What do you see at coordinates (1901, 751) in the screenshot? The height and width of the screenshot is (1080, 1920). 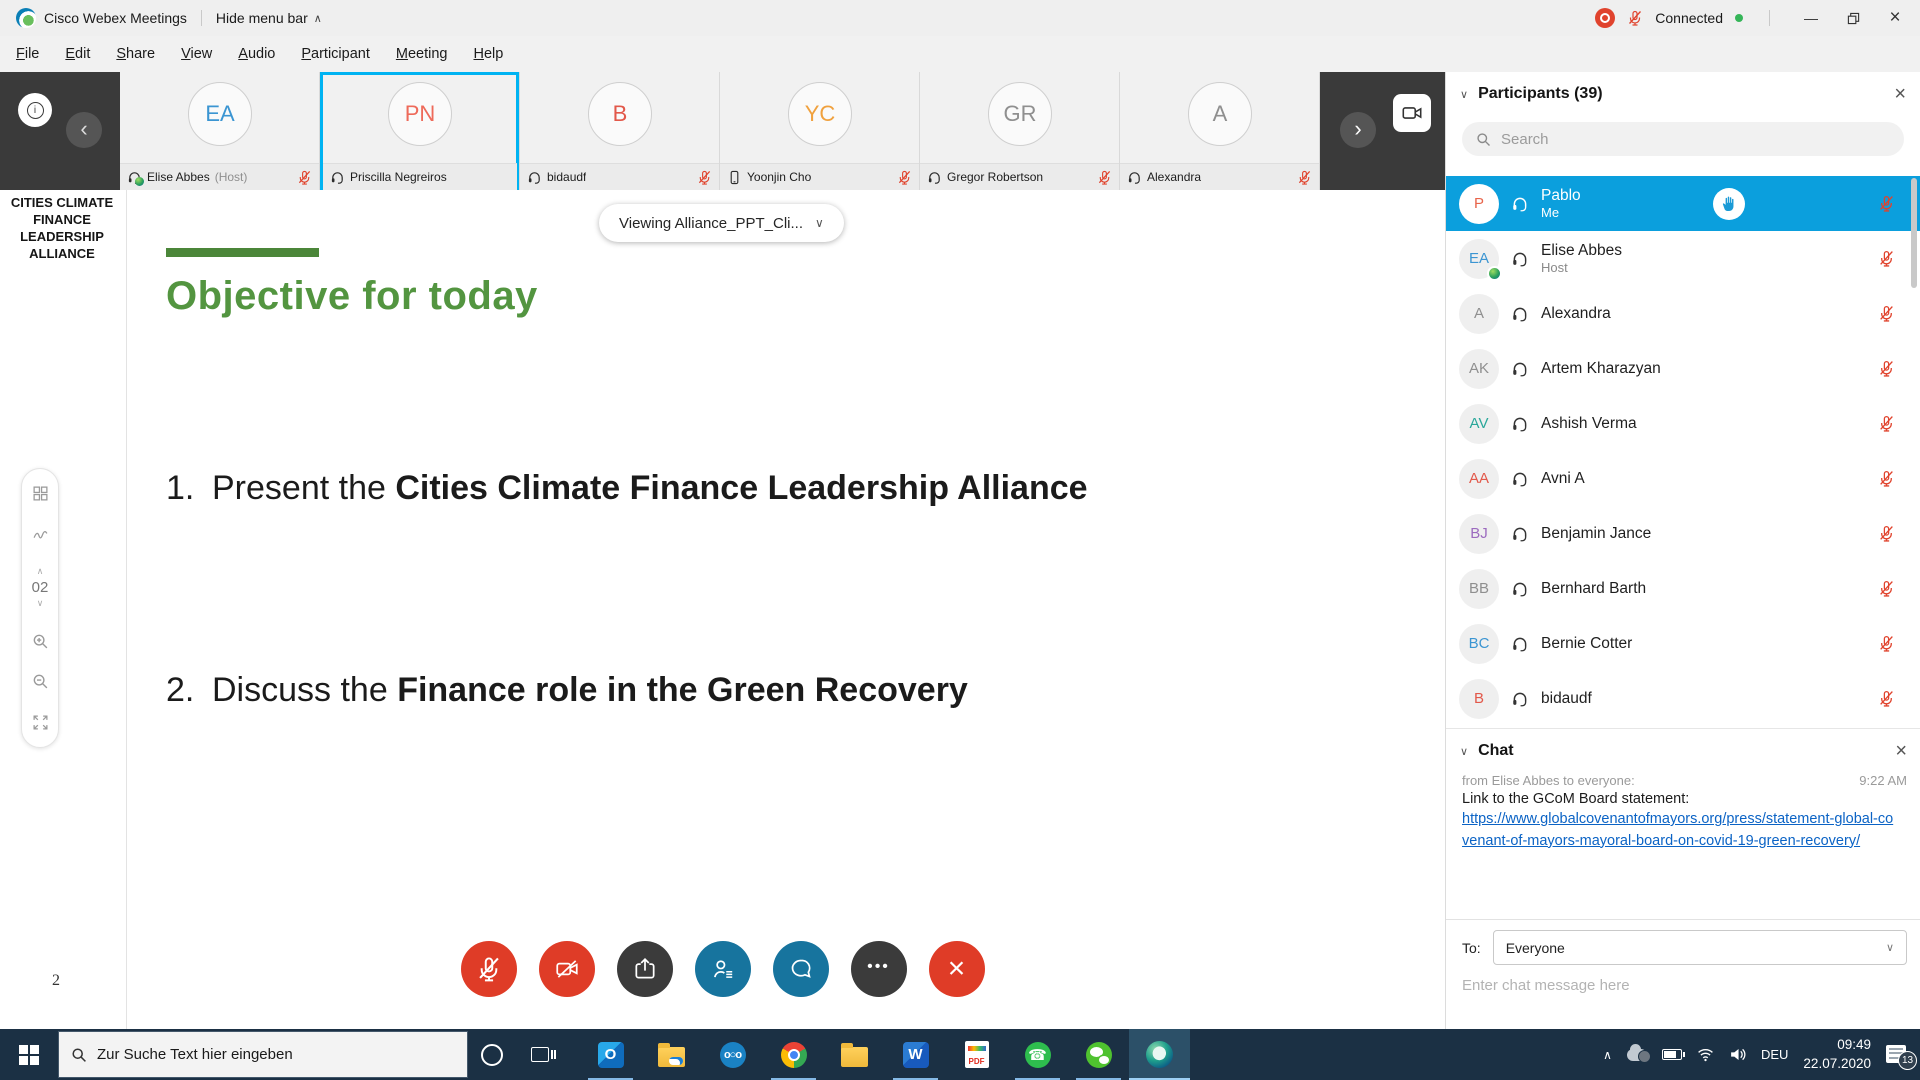 I see `close-chat-icon: ×` at bounding box center [1901, 751].